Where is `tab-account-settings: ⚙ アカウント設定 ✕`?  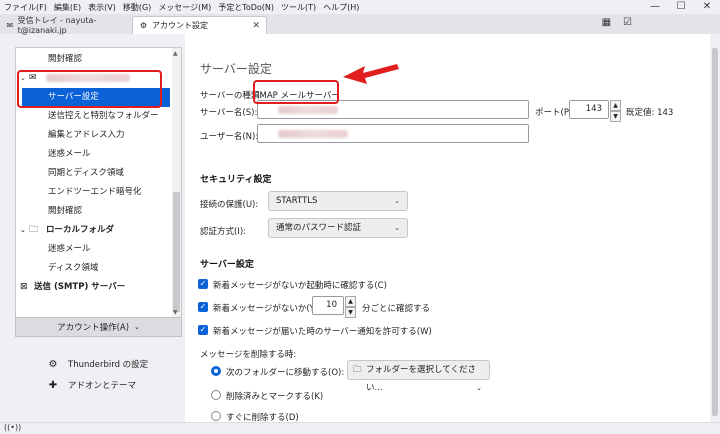 tab-account-settings: ⚙ アカウント設定 ✕ is located at coordinates (199, 25).